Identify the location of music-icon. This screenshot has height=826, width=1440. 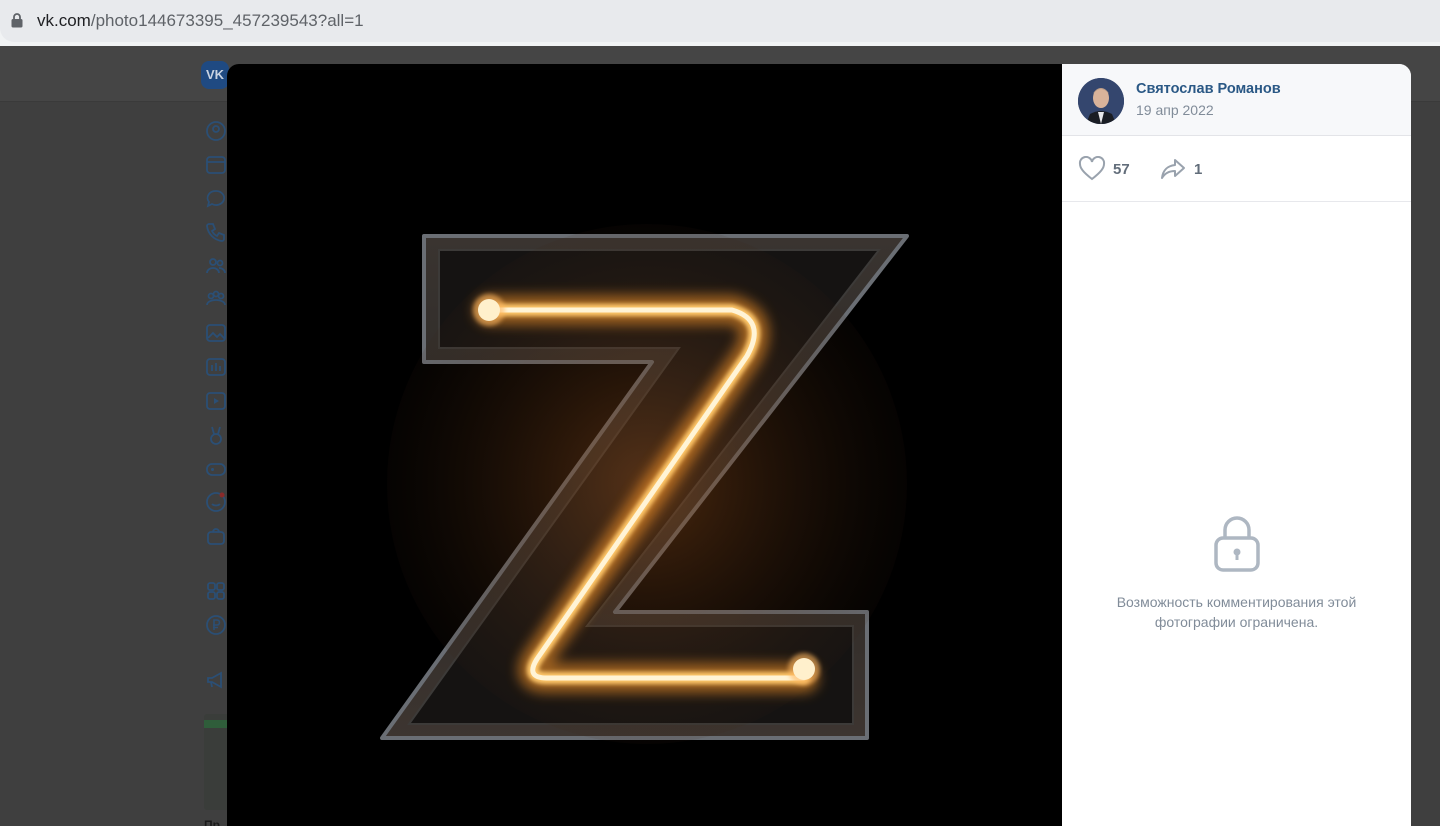
(216, 367).